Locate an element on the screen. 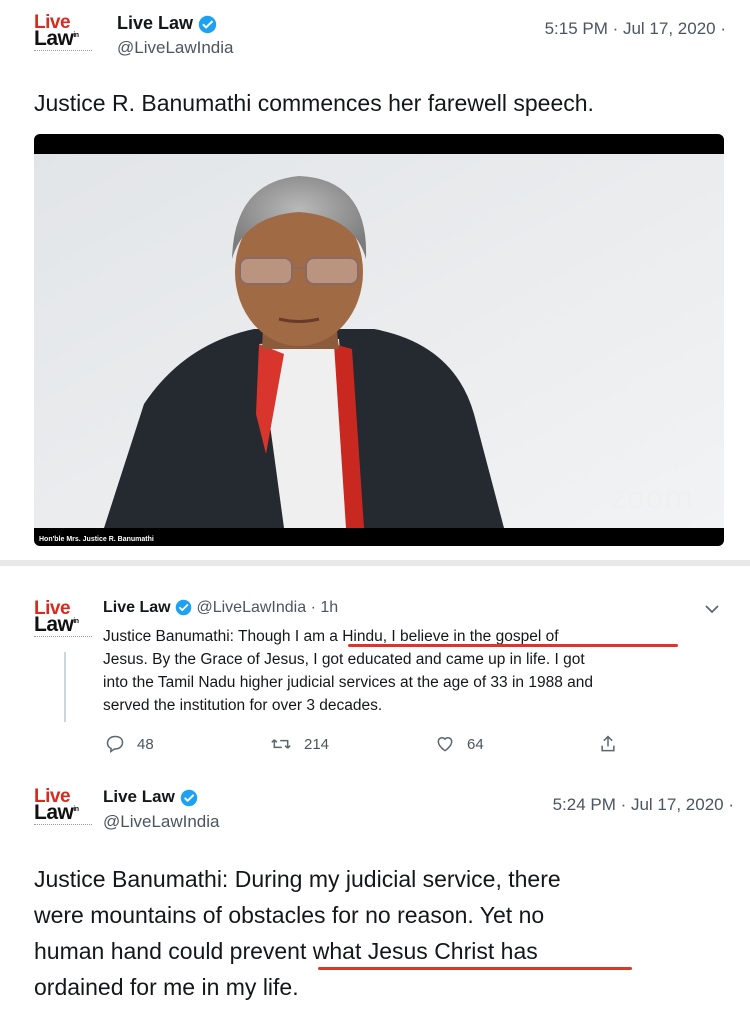 The width and height of the screenshot is (750, 1022). video-caption: Hon'ble Mrs. Justice R. Banumathi is located at coordinates (96, 539).